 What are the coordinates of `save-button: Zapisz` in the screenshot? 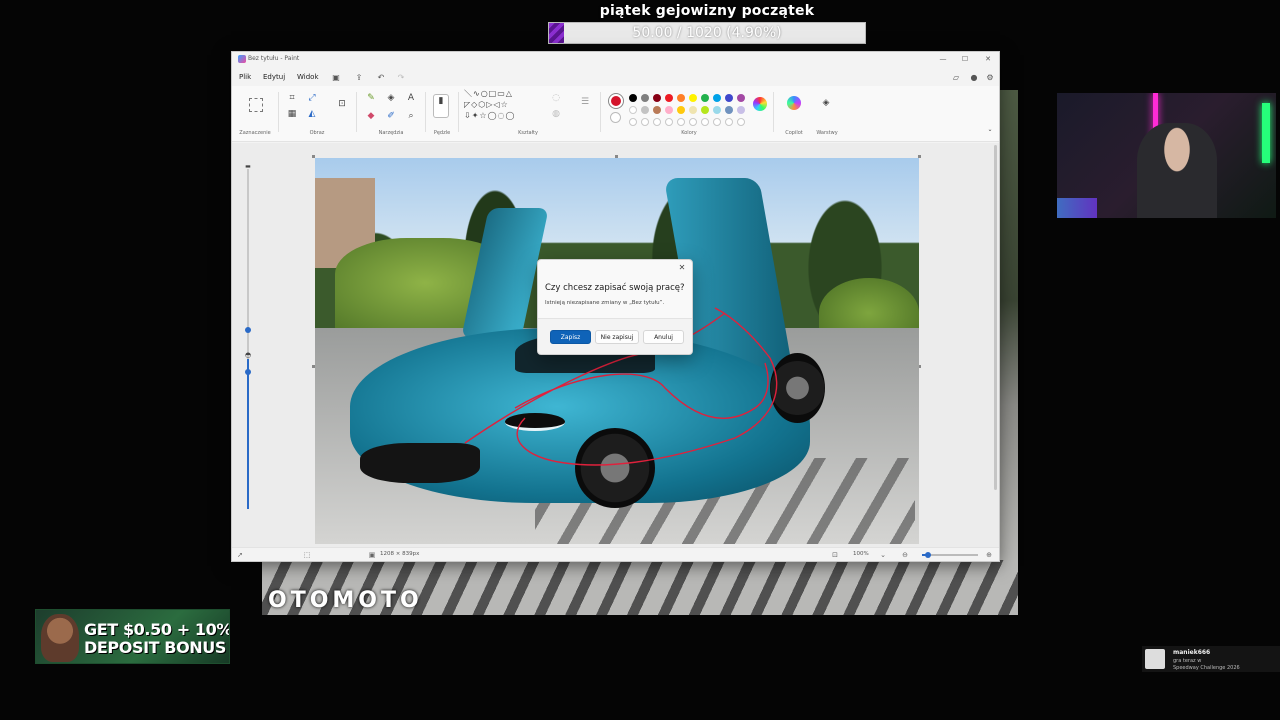 It's located at (570, 337).